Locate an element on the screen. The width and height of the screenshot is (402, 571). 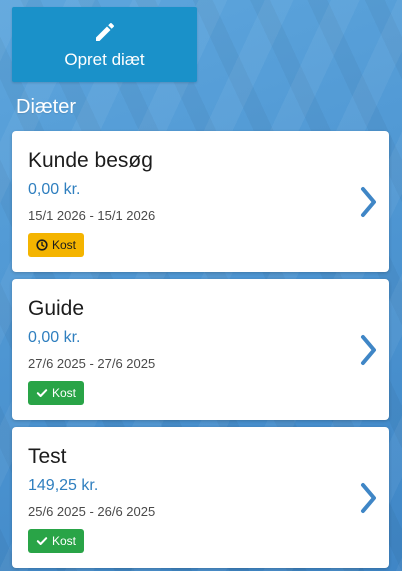
diet-title: Test is located at coordinates (47, 456).